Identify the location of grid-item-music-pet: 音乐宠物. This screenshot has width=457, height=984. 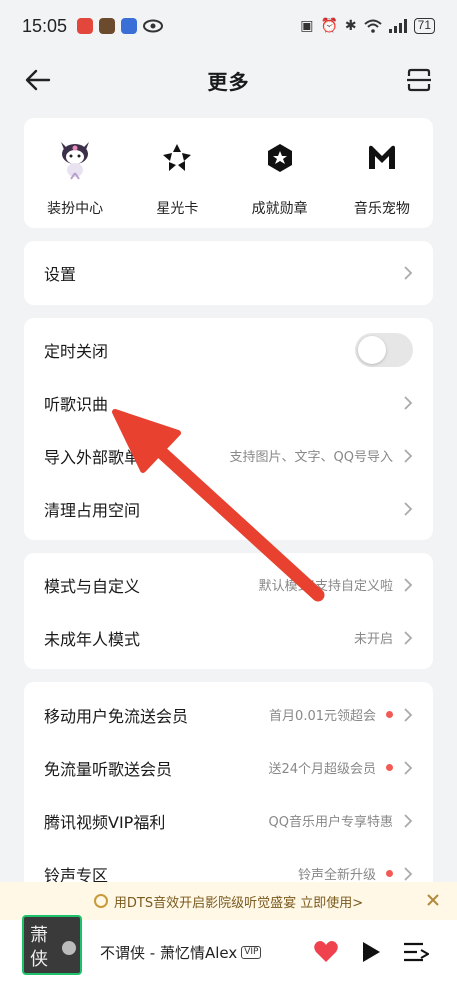
(382, 173).